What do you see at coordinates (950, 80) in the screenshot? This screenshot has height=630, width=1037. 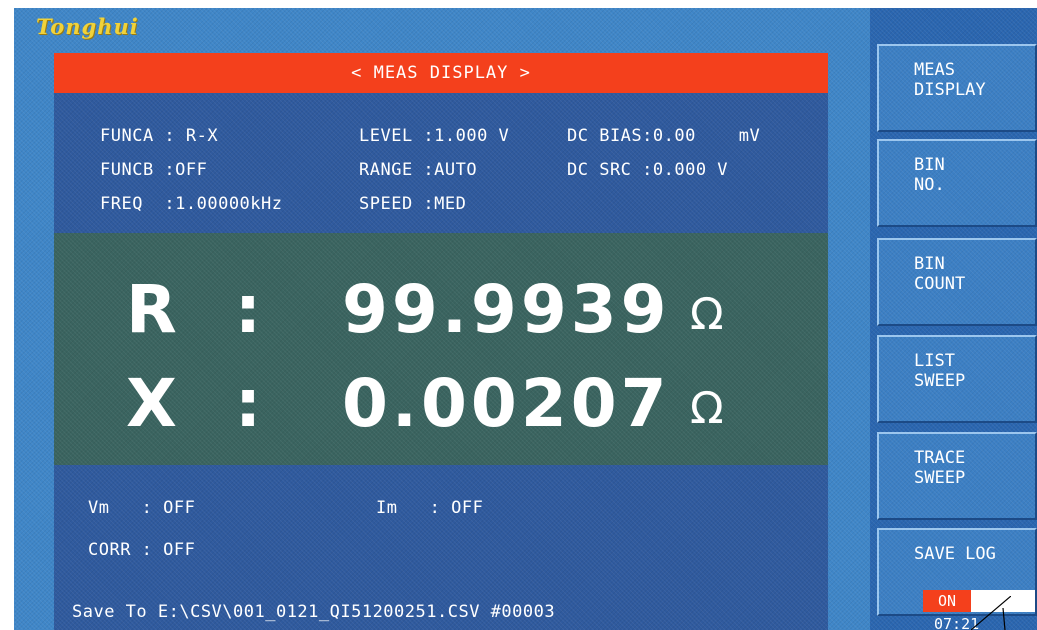 I see `softkey-label: MEAS DISPLAY` at bounding box center [950, 80].